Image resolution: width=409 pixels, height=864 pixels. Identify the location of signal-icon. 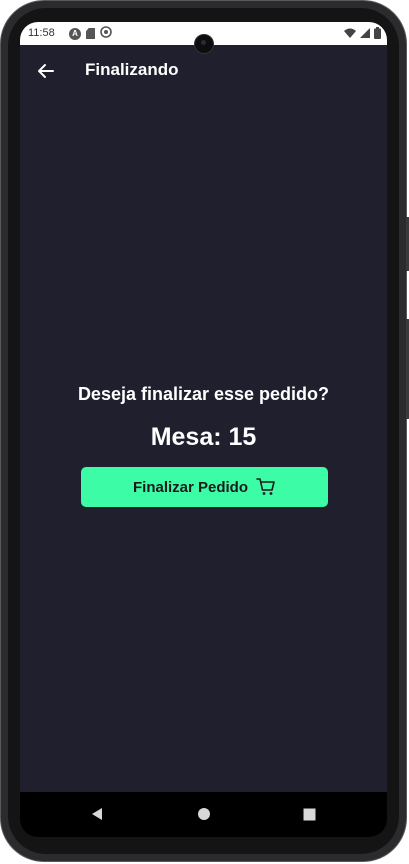
(365, 34).